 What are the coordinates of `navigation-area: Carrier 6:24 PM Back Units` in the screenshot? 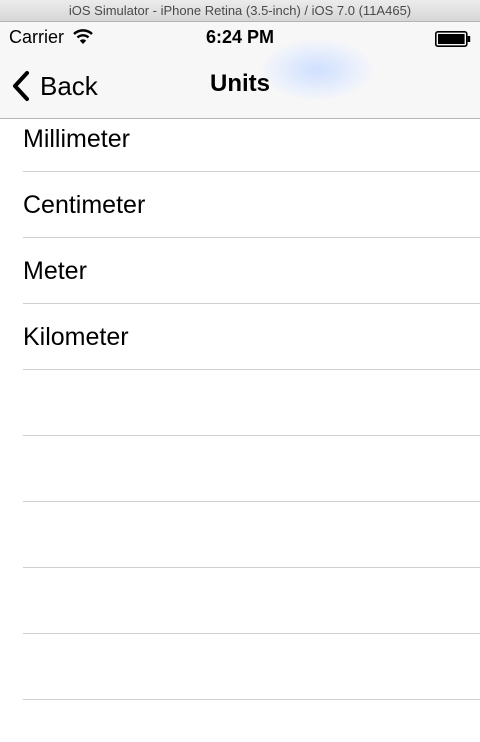 It's located at (240, 70).